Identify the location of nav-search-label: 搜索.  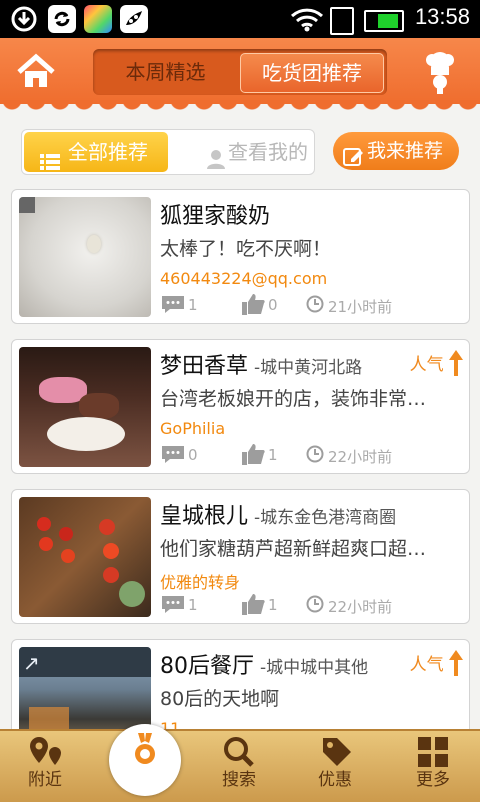
(239, 780).